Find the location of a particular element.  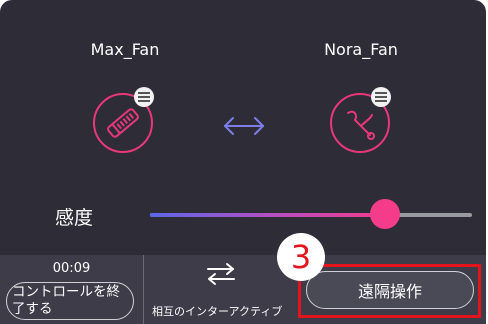

end-control-button: コントロールを終了する is located at coordinates (70, 301).